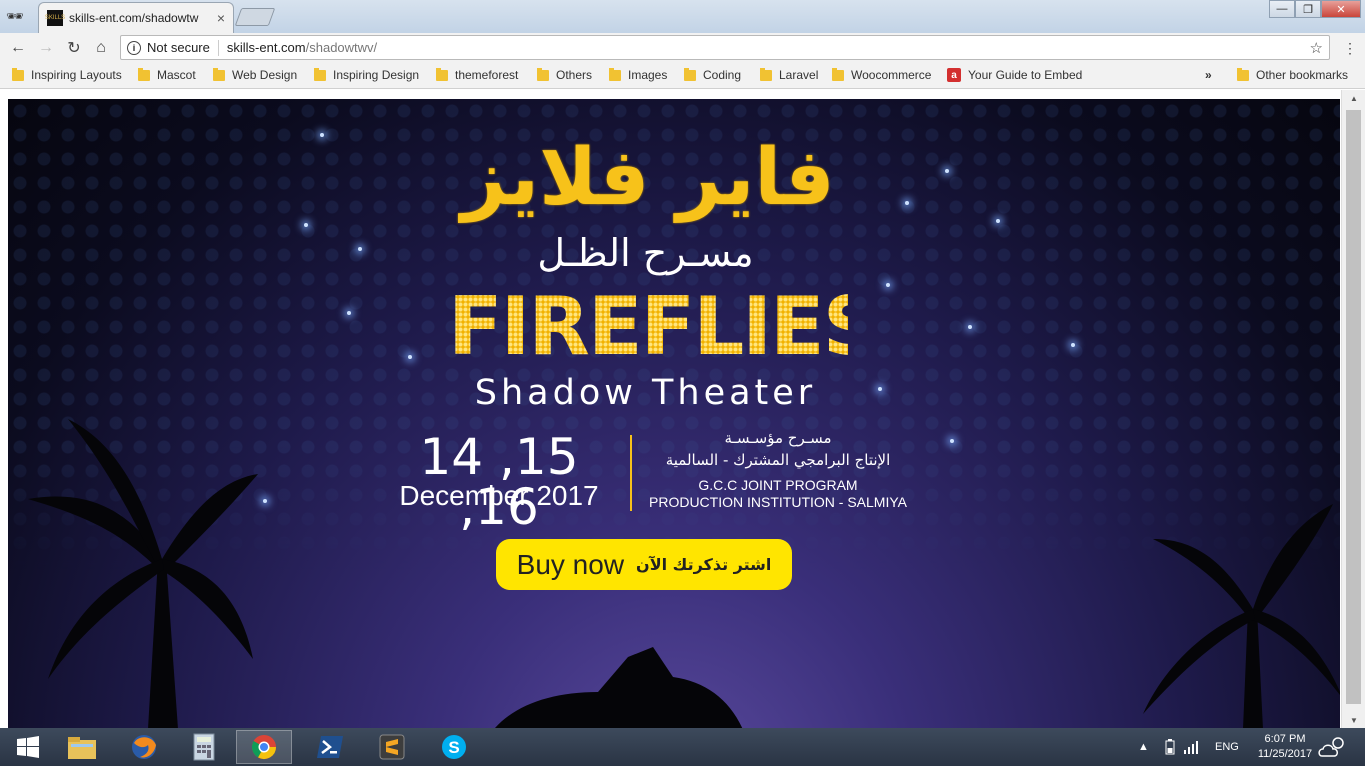  I want to click on battery-icon, so click(1170, 747).